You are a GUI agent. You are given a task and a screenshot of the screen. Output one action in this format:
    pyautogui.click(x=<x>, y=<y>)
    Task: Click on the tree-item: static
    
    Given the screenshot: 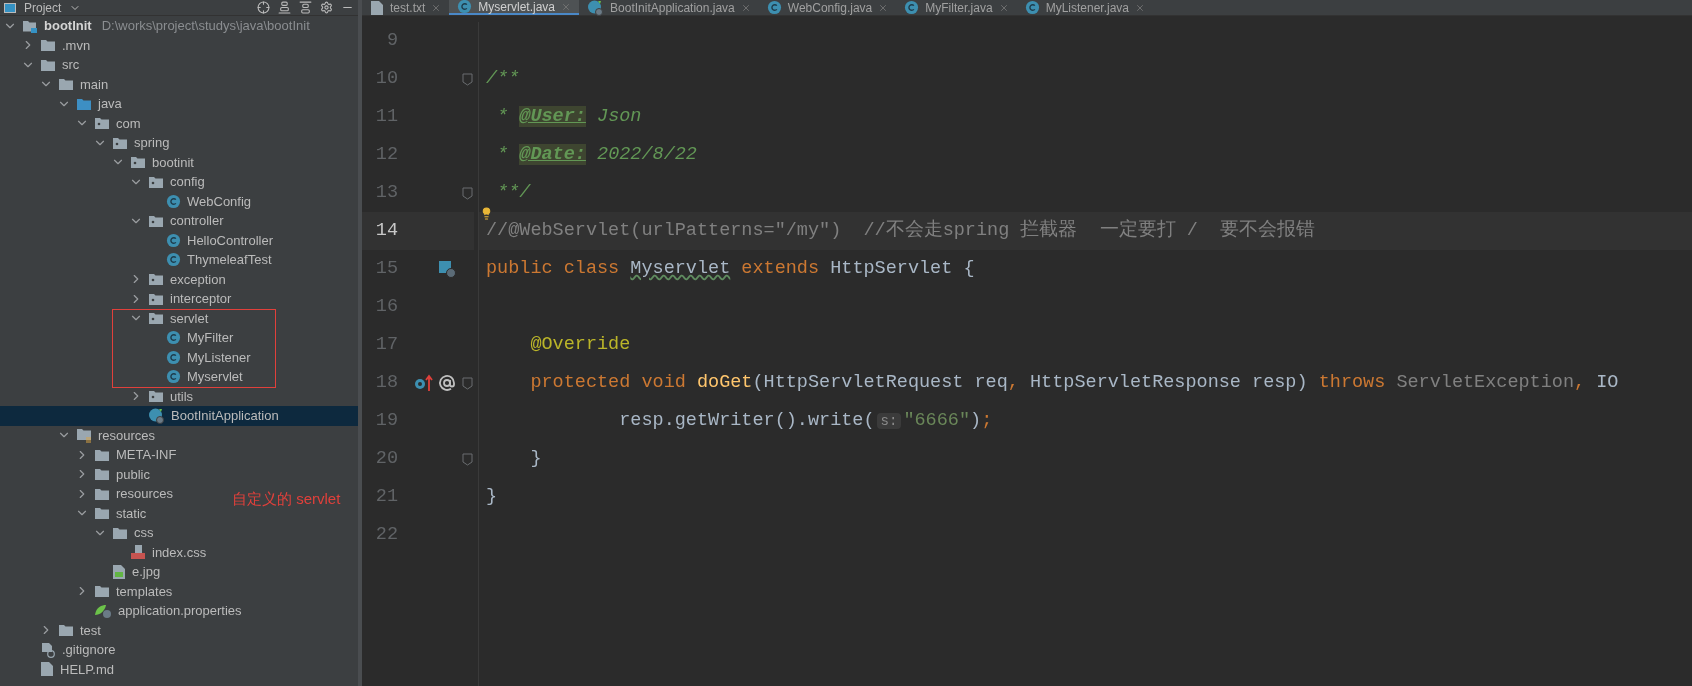 What is the action you would take?
    pyautogui.click(x=75, y=513)
    